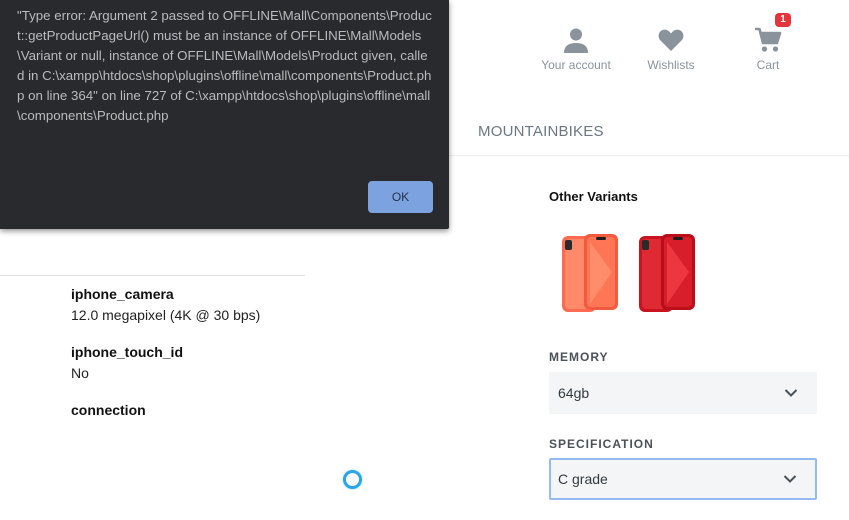  I want to click on user-icon, so click(576, 40).